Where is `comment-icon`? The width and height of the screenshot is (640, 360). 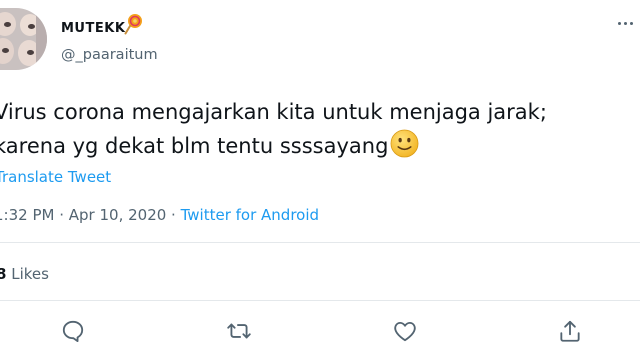 comment-icon is located at coordinates (73, 331).